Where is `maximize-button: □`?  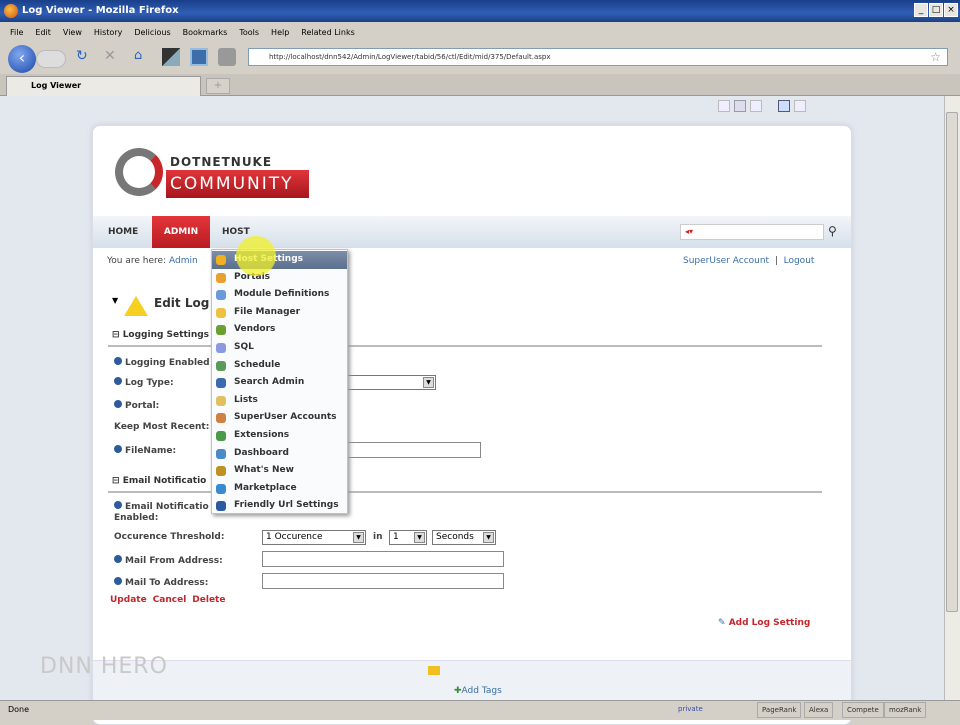
maximize-button: □ is located at coordinates (936, 10).